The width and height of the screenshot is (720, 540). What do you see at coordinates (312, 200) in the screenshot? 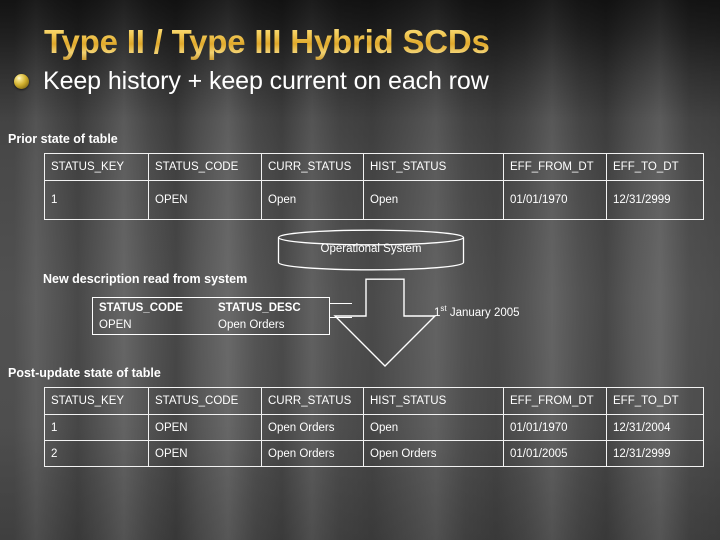
I see `cell-curr-status: Open` at bounding box center [312, 200].